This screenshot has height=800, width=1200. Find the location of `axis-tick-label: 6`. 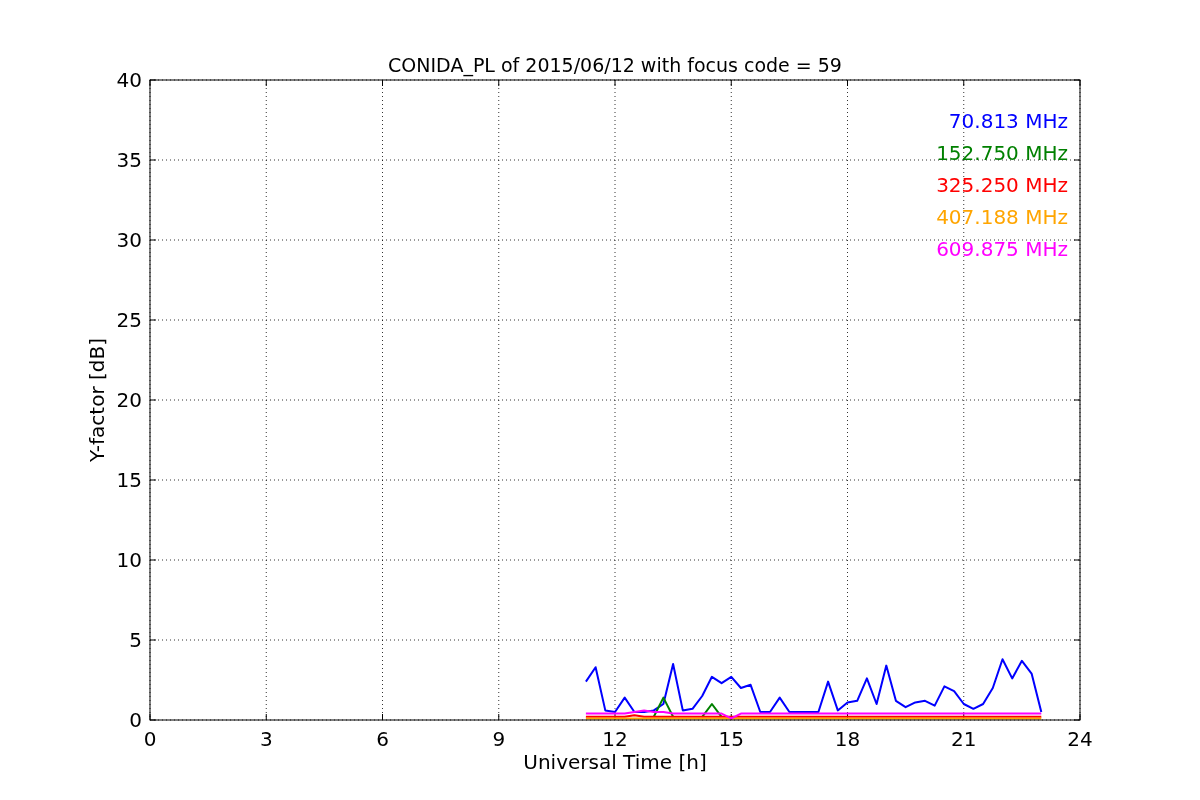

axis-tick-label: 6 is located at coordinates (382, 739).